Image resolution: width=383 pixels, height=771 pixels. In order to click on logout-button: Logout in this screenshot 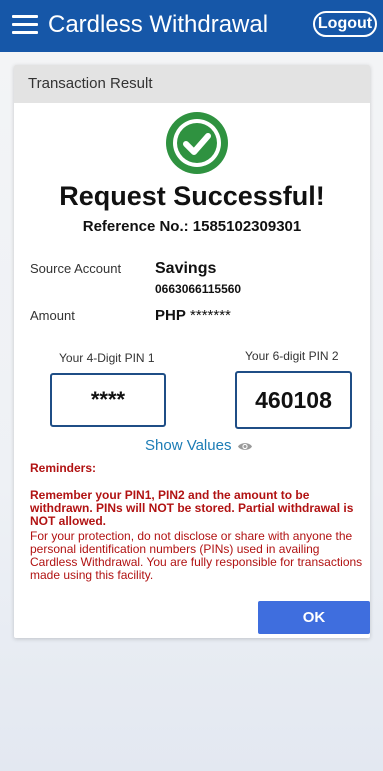, I will do `click(345, 24)`.